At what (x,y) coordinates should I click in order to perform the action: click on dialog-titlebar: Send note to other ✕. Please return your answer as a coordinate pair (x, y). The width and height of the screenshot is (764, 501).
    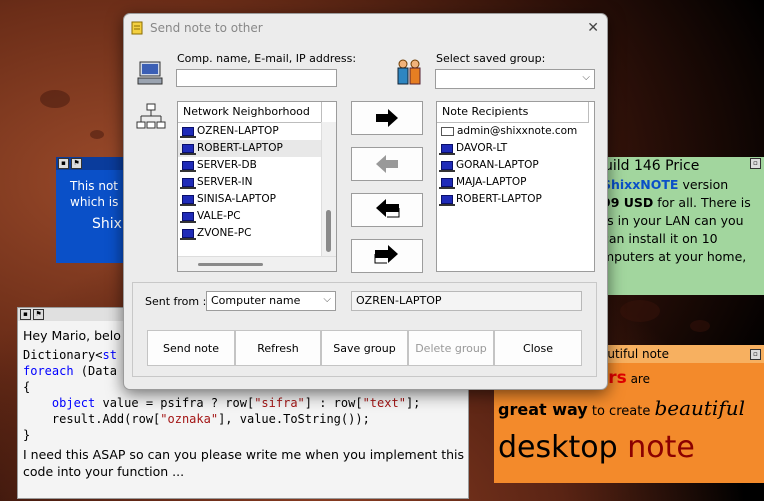
    Looking at the image, I should click on (365, 28).